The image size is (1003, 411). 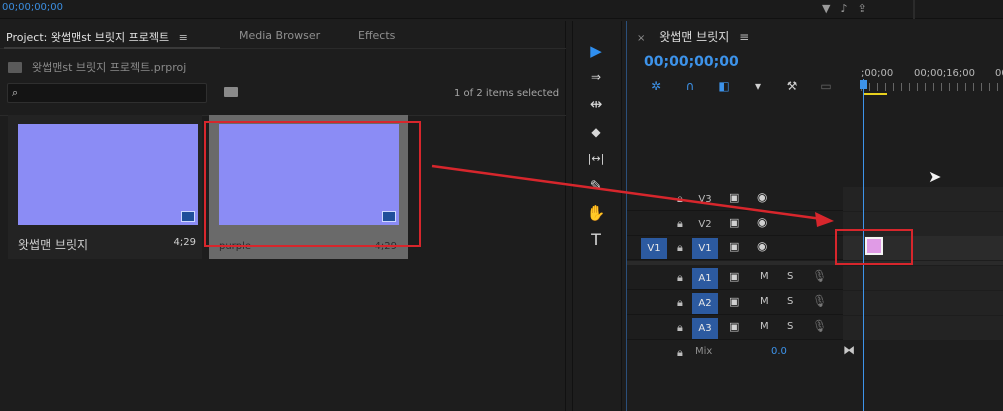 I want to click on track-a1: 🔒︎ A1 ▣ M S 🎙︎, so click(x=815, y=278).